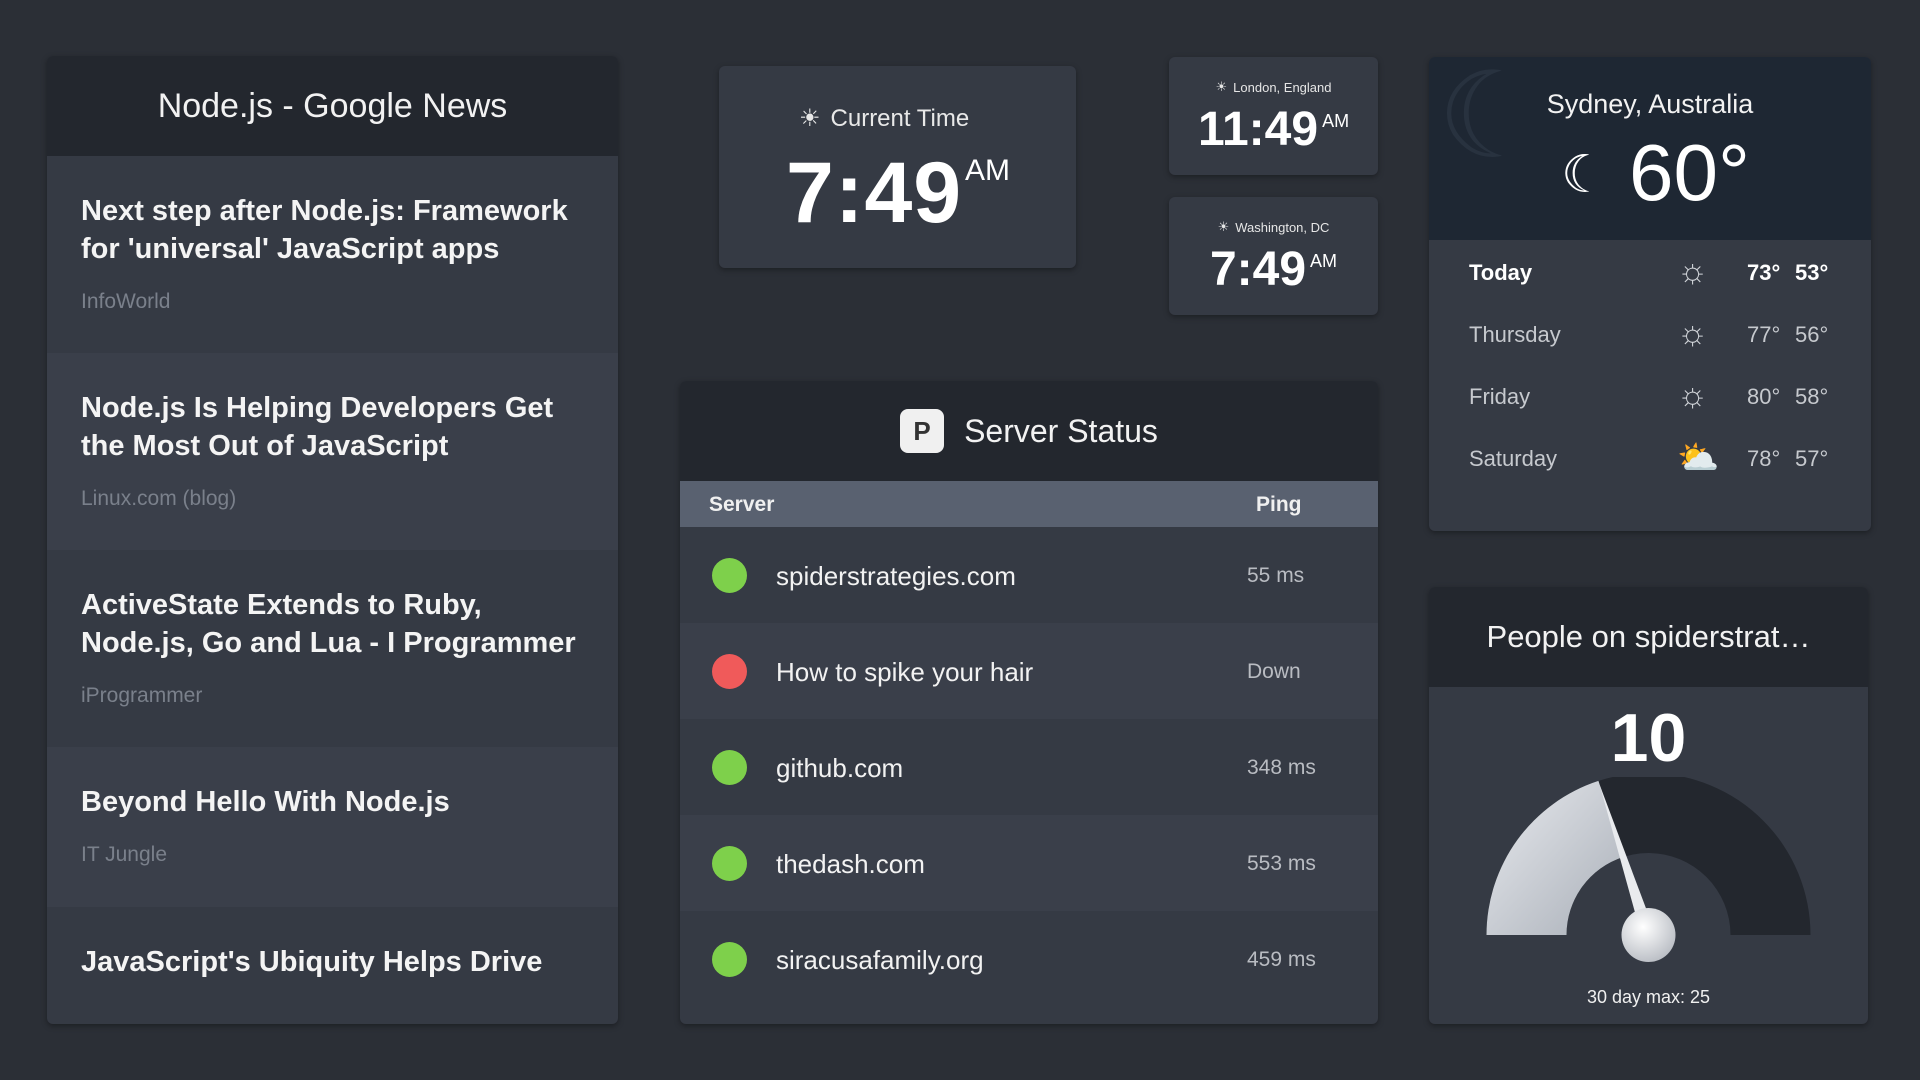 This screenshot has width=1920, height=1080. What do you see at coordinates (1650, 104) in the screenshot?
I see `weather-city: Sydney, Australia` at bounding box center [1650, 104].